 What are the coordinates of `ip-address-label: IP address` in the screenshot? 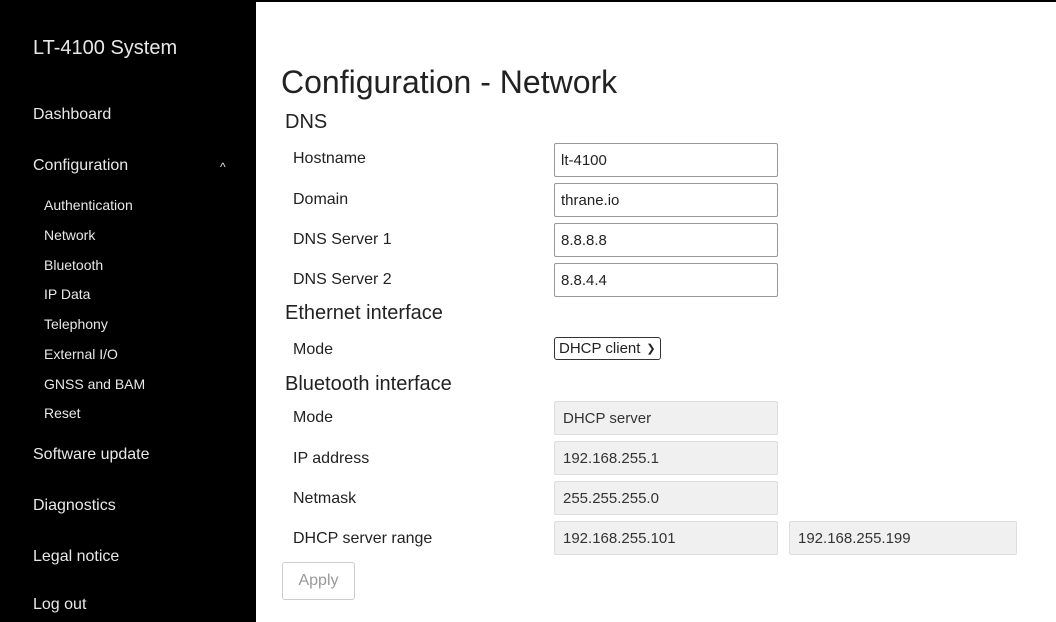 It's located at (331, 458).